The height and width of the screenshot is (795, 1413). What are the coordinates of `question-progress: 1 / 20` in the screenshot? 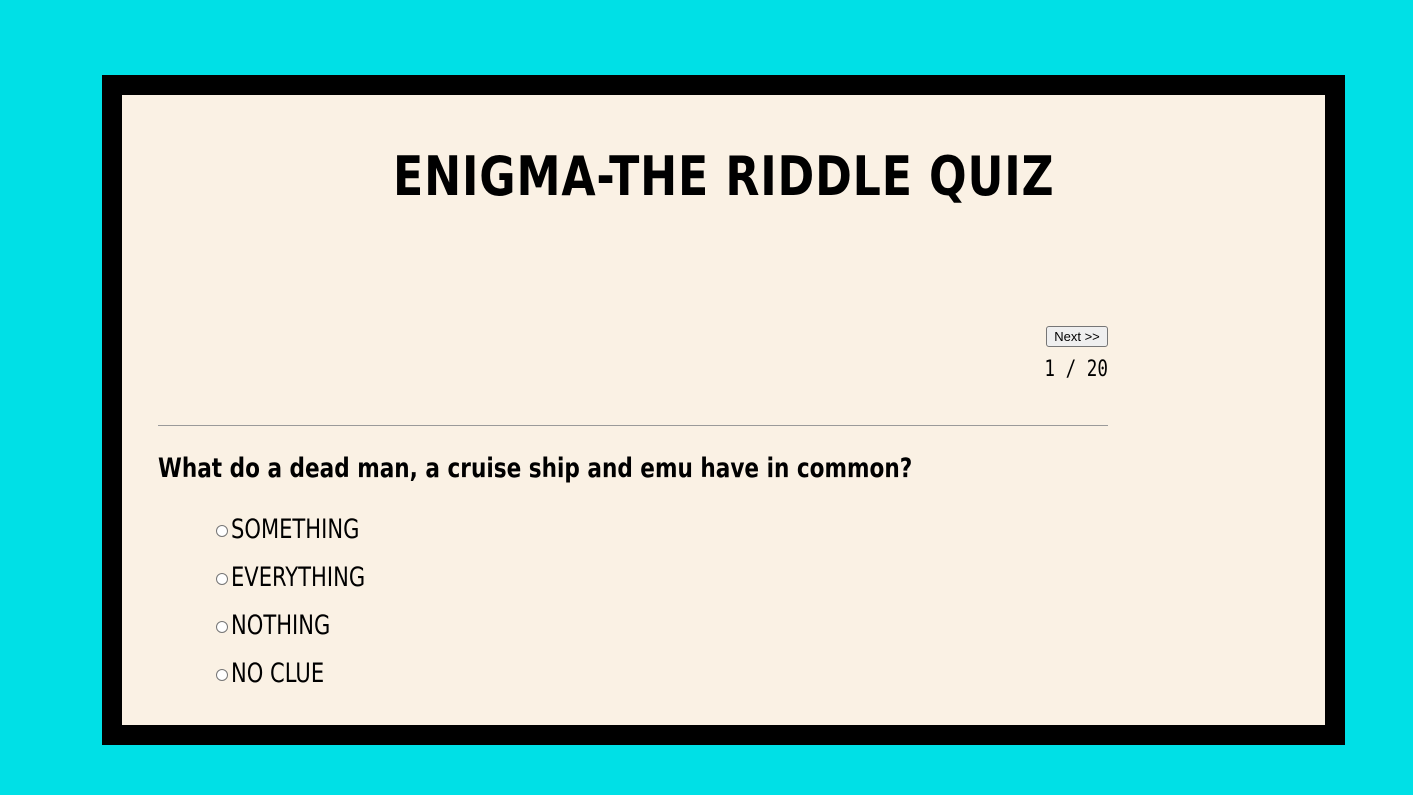 It's located at (1076, 369).